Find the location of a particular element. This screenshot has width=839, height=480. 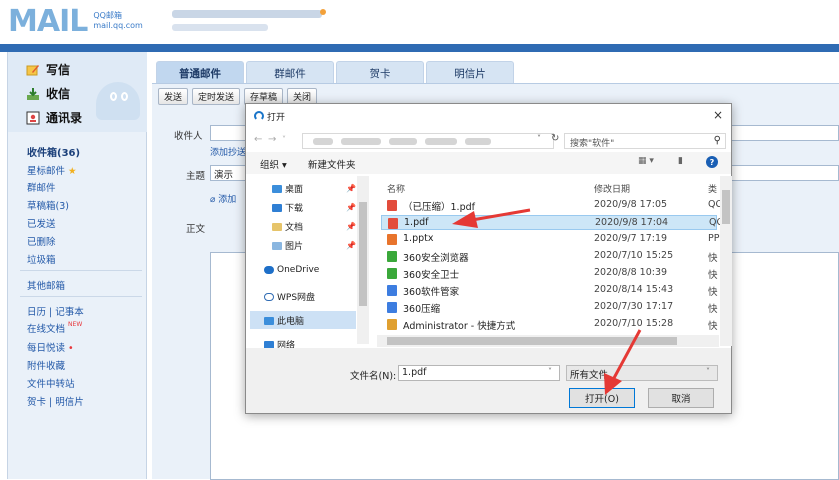

filetype-select: 所有文件 is located at coordinates (642, 373).